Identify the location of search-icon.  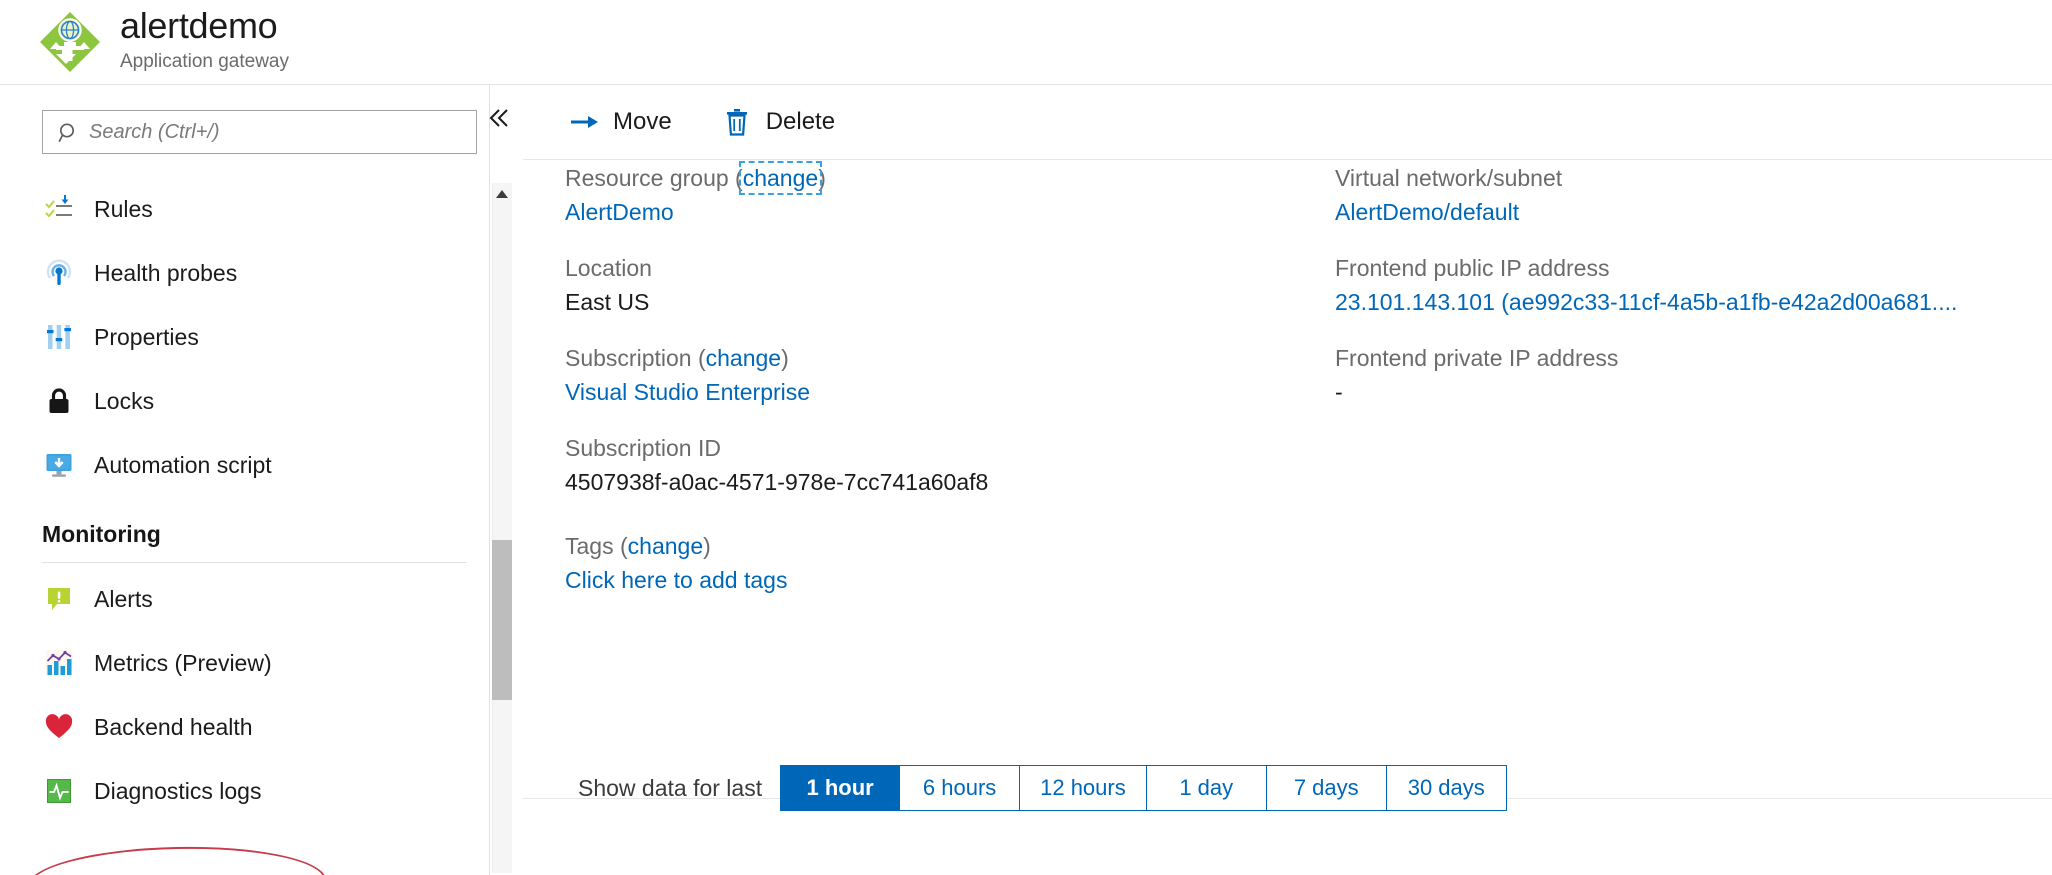
(69, 133).